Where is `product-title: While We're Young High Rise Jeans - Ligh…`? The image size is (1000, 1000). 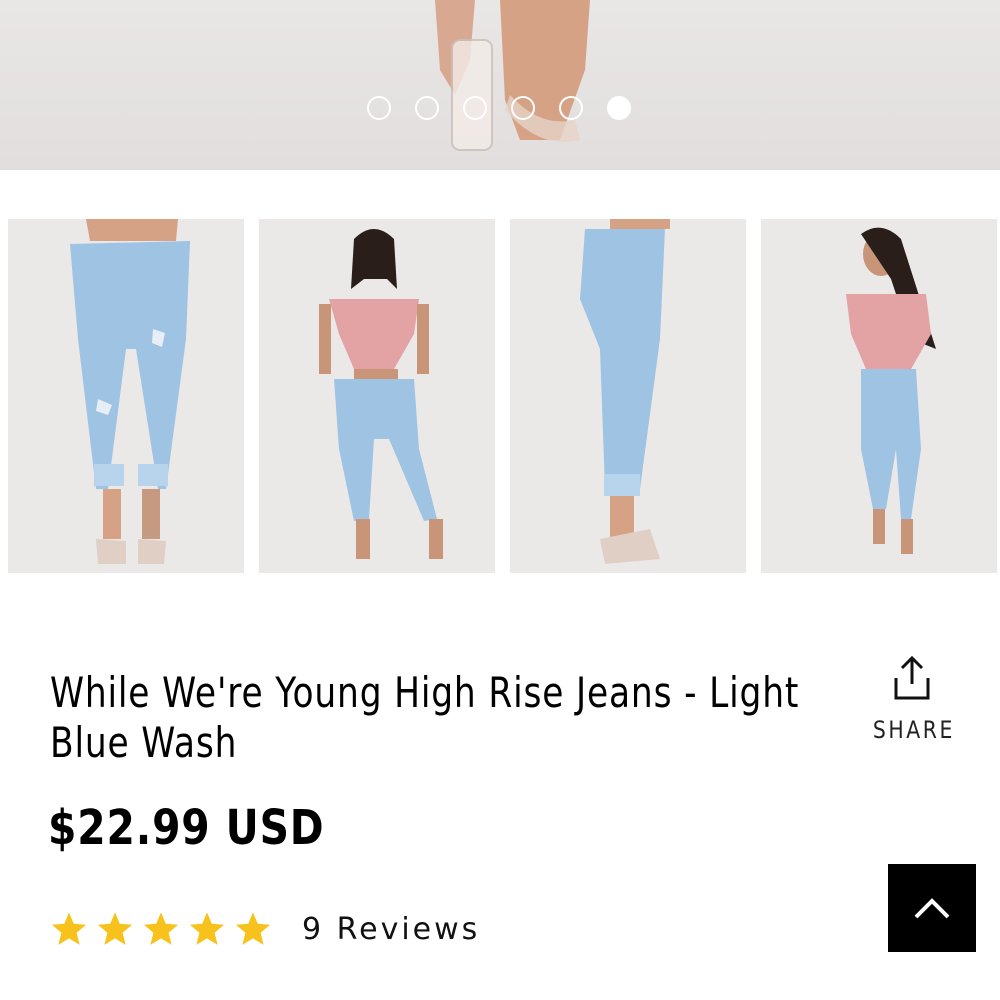
product-title: While We're Young High Rise Jeans - Ligh… is located at coordinates (425, 717).